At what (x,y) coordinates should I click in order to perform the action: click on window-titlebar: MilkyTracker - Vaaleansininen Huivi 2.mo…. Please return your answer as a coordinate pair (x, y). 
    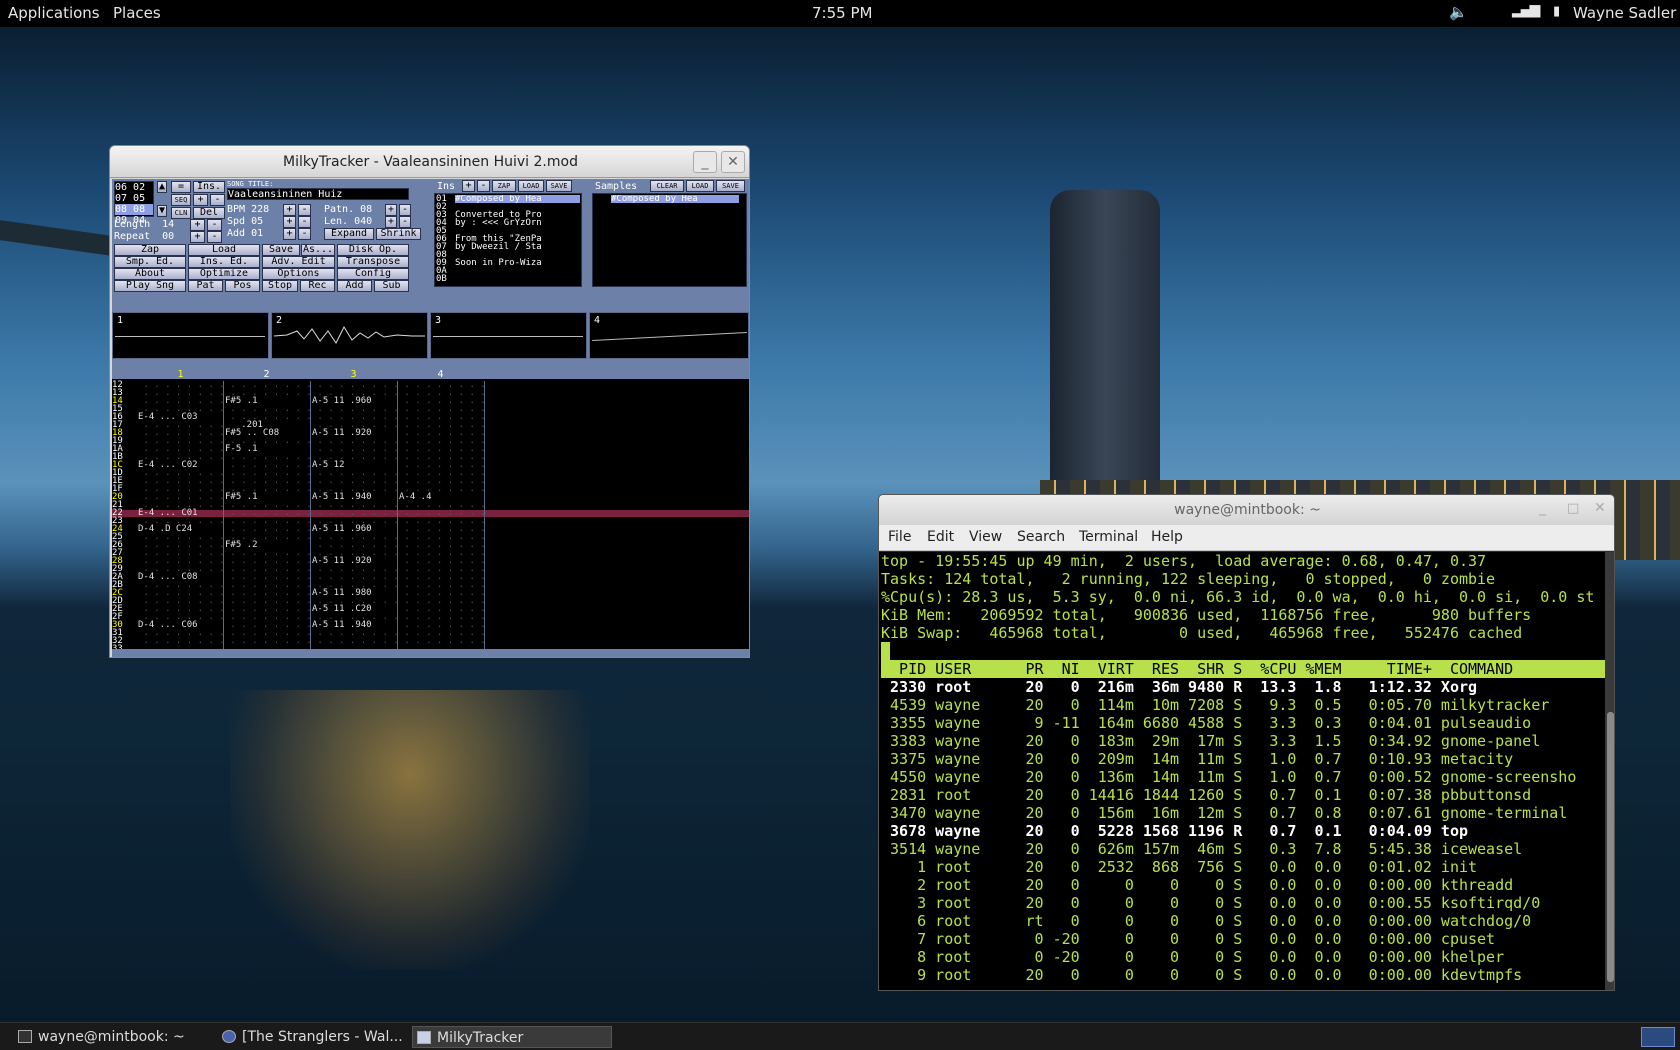
    Looking at the image, I should click on (429, 162).